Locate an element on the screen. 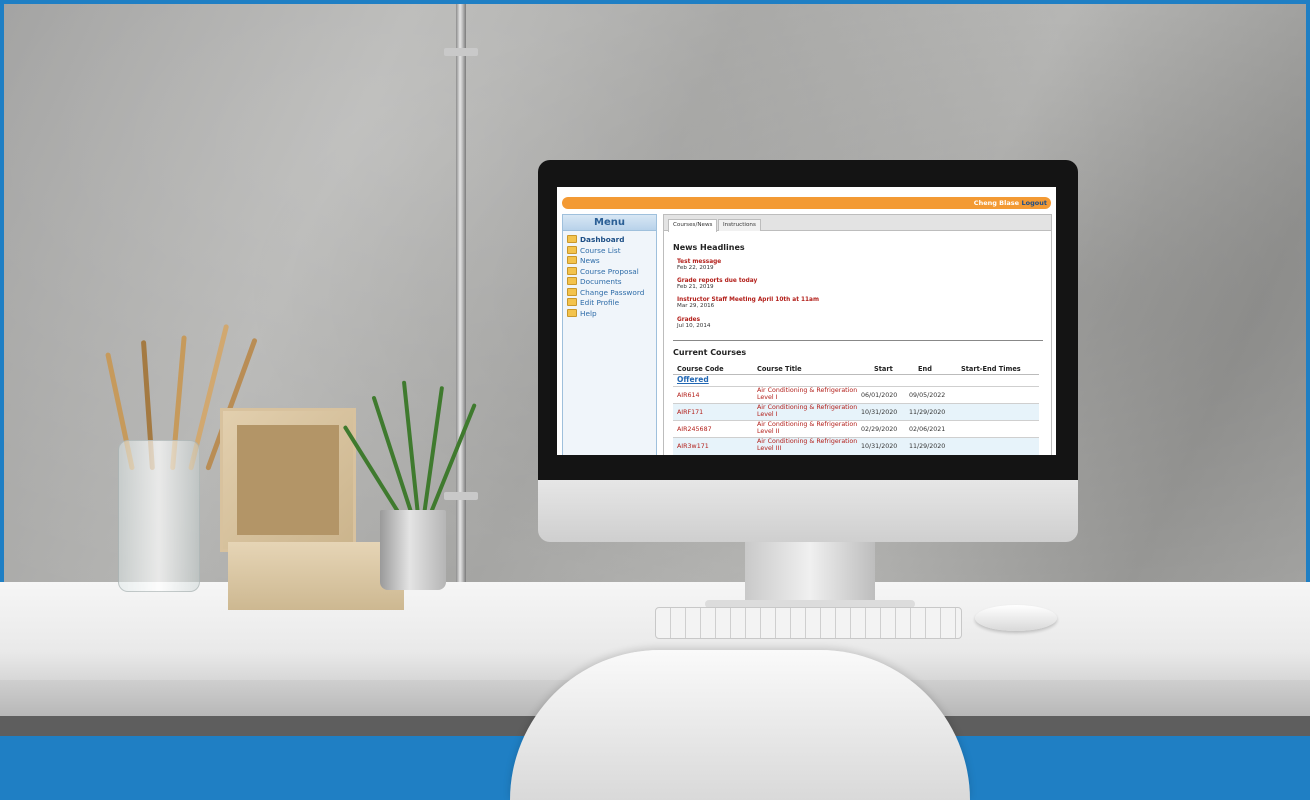 This screenshot has height=800, width=1310. news-item: Grade reports due today Feb 21, 2019 is located at coordinates (717, 284).